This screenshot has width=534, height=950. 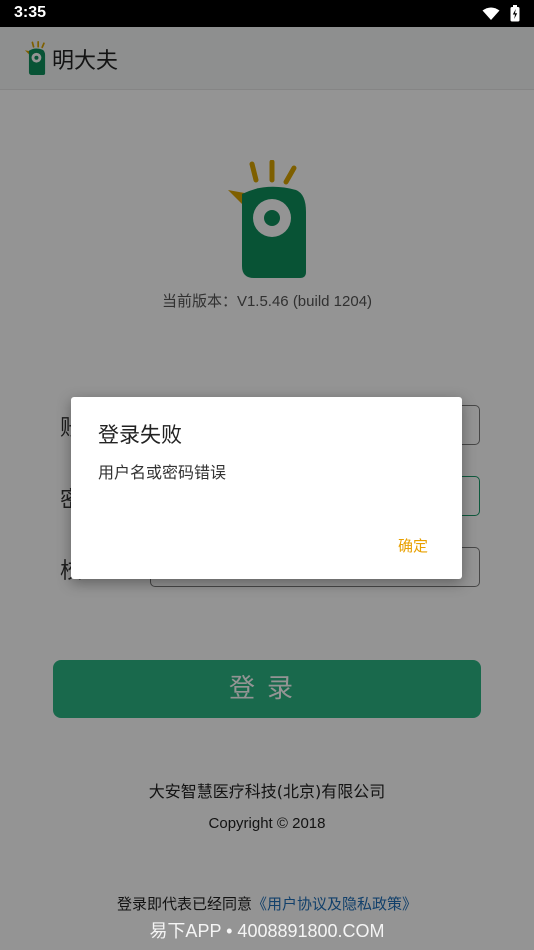 What do you see at coordinates (491, 13) in the screenshot?
I see `wifi-icon` at bounding box center [491, 13].